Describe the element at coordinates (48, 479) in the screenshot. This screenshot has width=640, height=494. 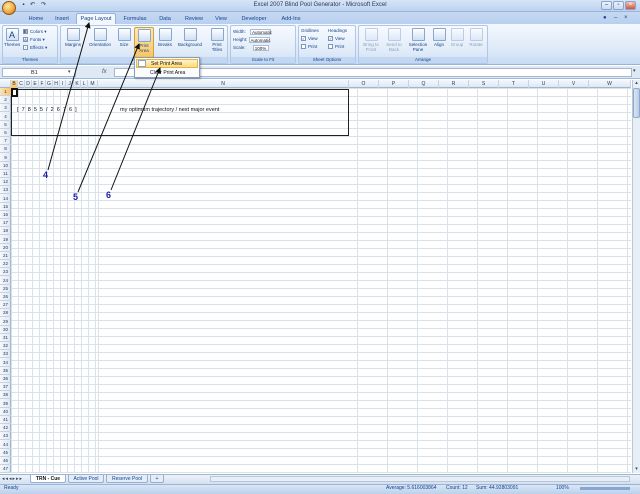
I see `sheet-tab-trn-cue: TRN - Cue` at that location.